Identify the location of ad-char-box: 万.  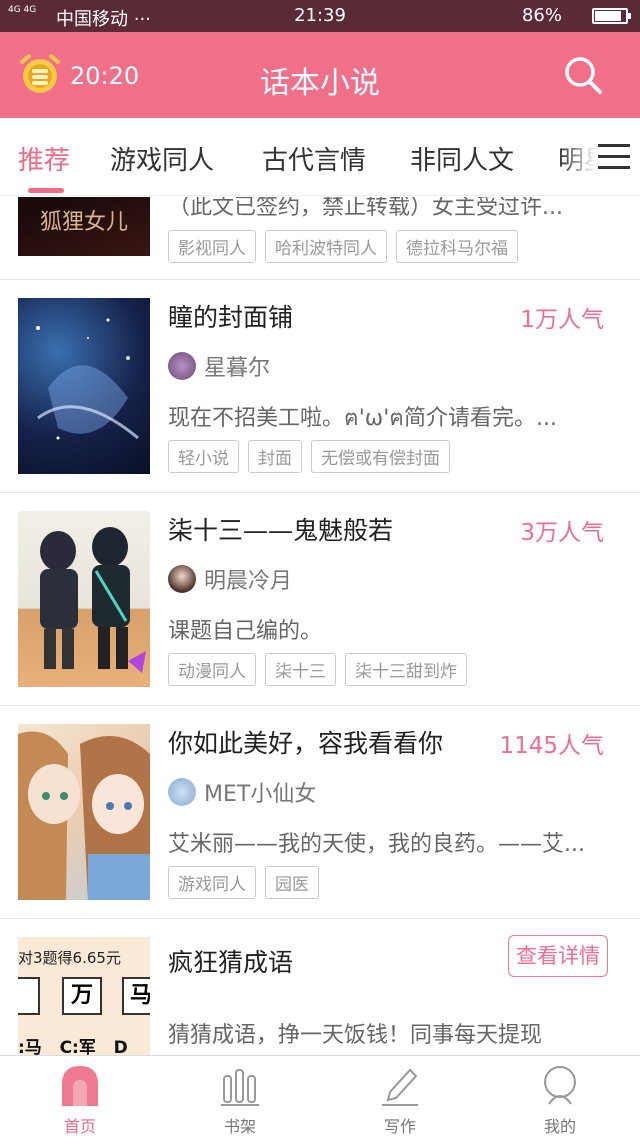
(82, 996).